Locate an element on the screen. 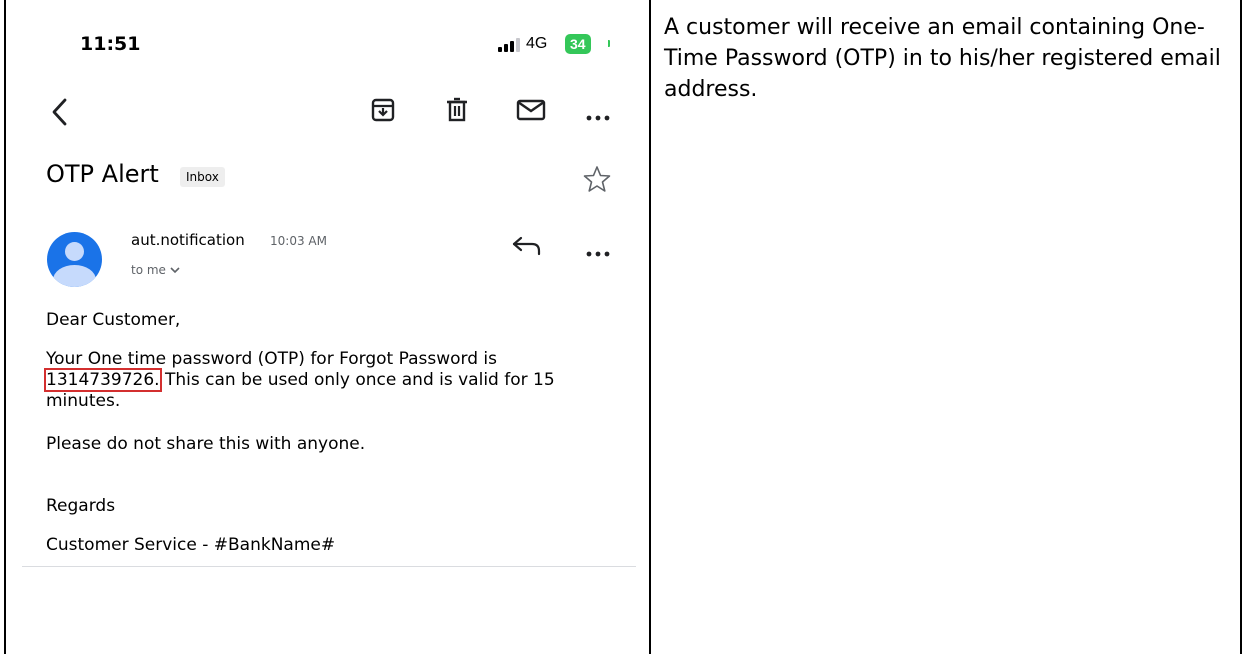  battery-level: 34 is located at coordinates (578, 44).